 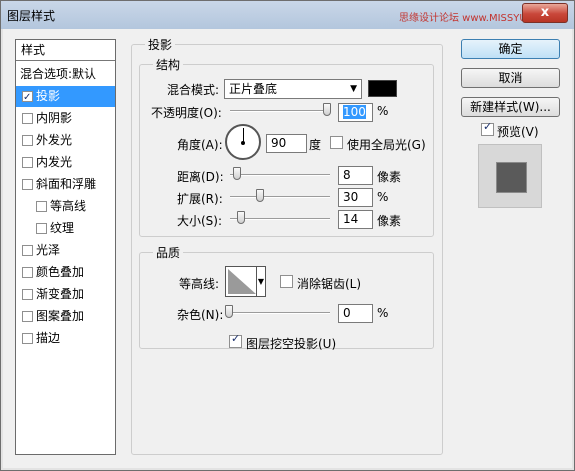 I want to click on size-input: 14, so click(x=355, y=219).